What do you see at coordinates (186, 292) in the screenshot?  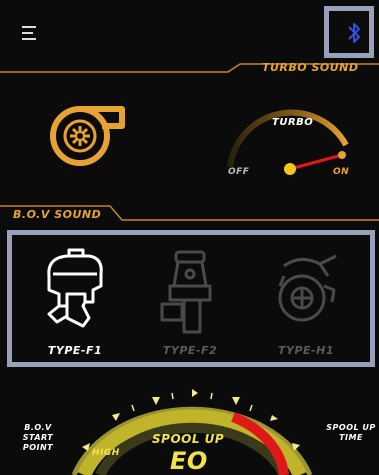 I see `bov-valve-f2-icon` at bounding box center [186, 292].